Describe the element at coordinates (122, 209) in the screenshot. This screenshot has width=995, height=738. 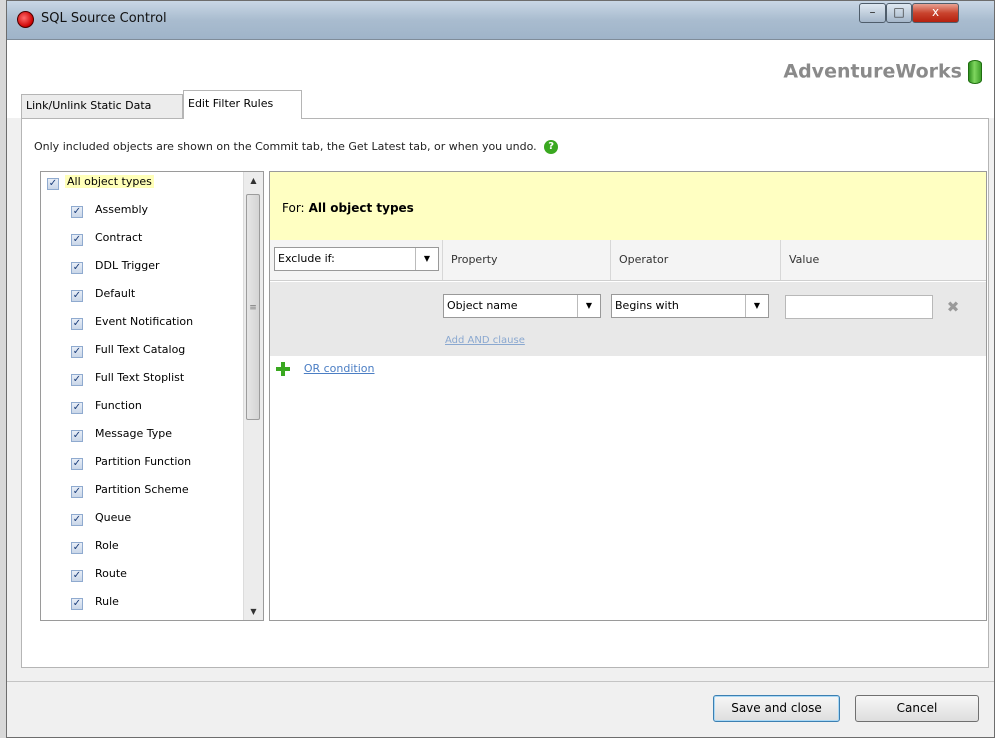
I see `list-item-label: Assembly` at that location.